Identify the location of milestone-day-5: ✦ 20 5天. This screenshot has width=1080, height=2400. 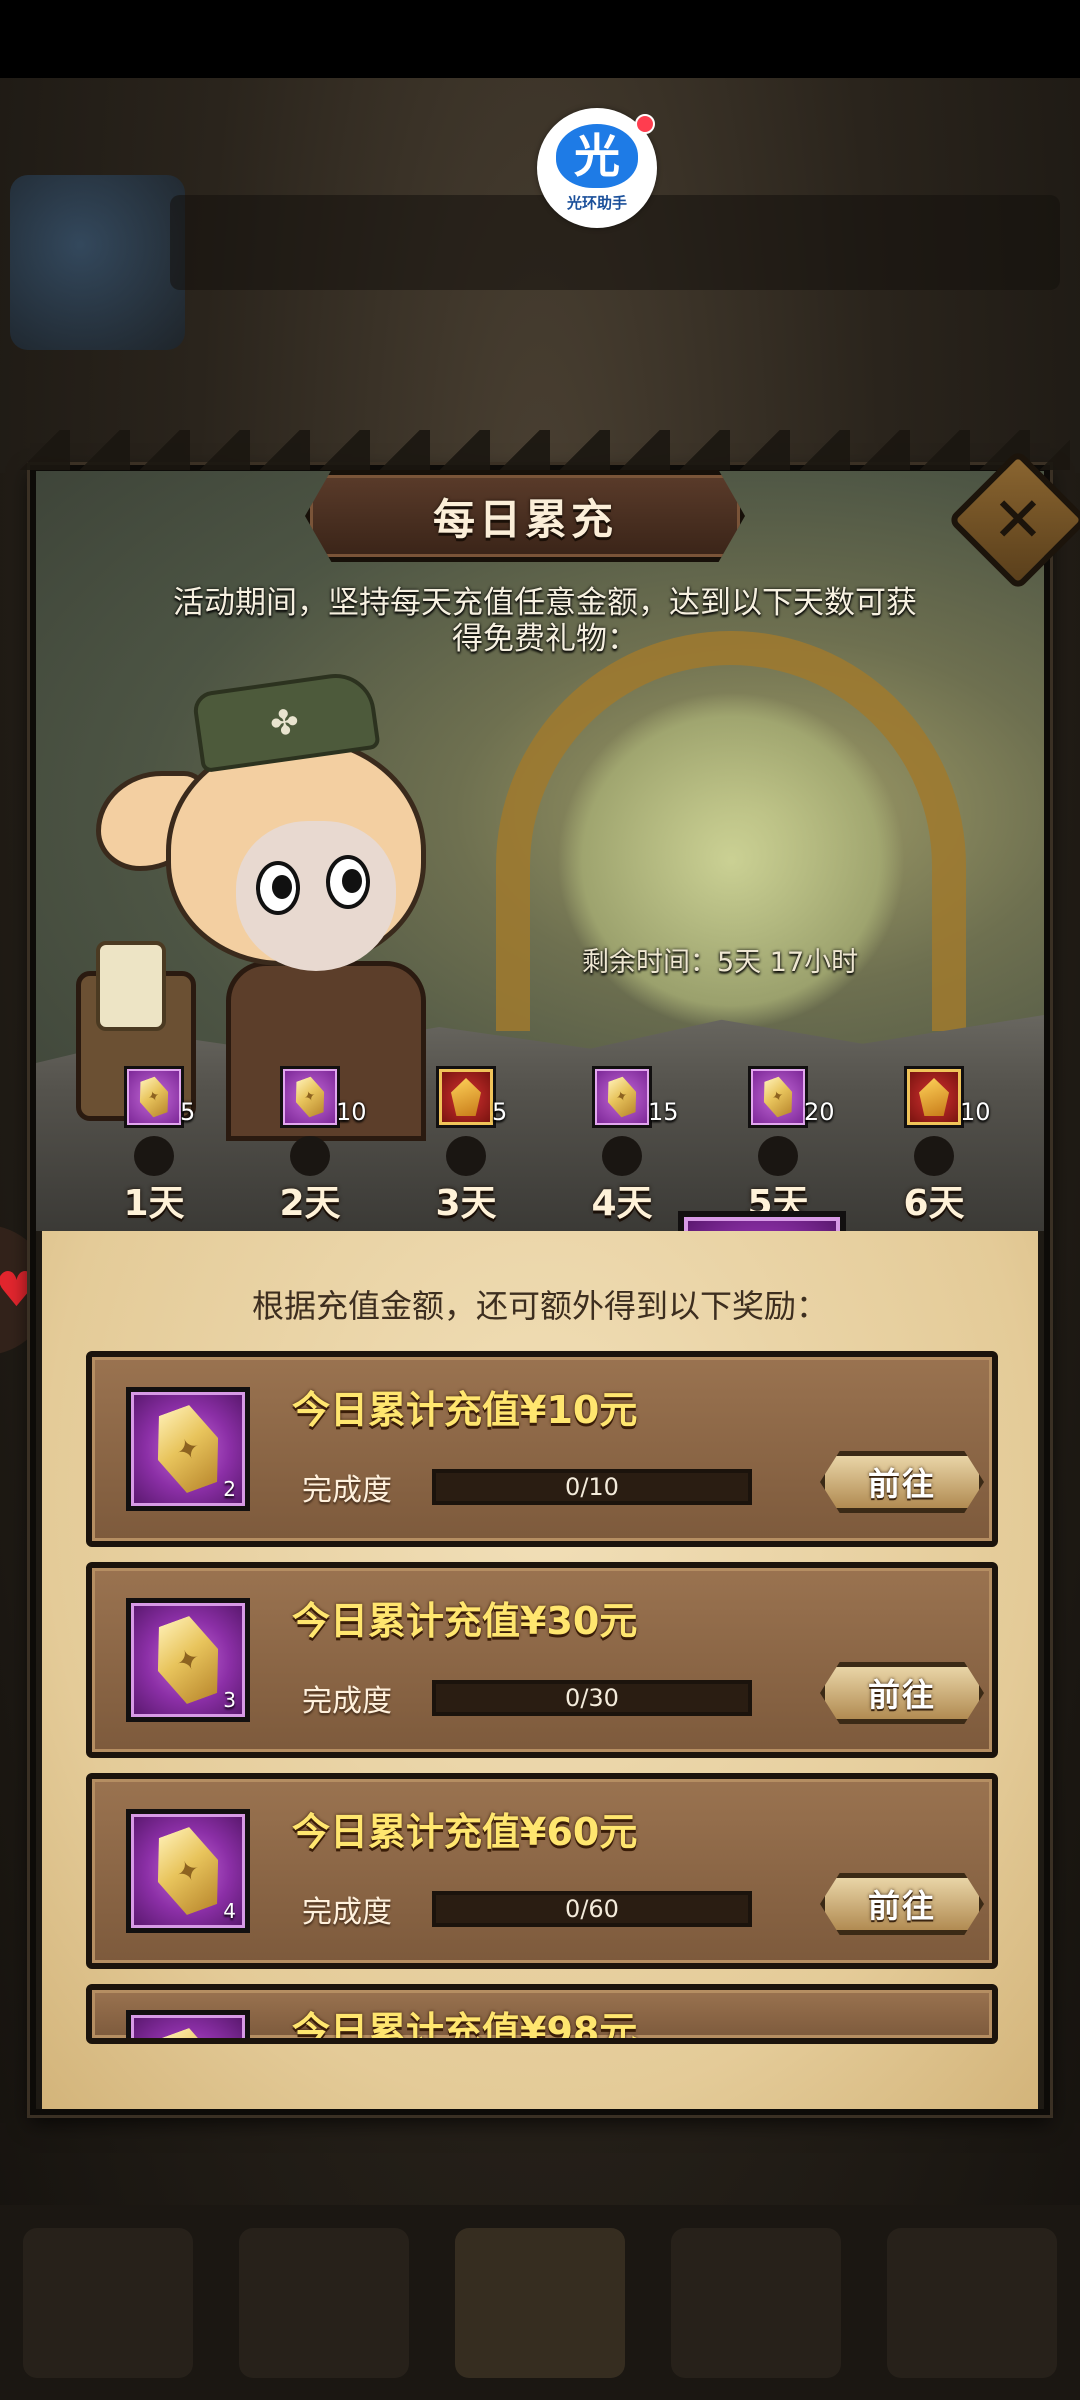
(778, 1146).